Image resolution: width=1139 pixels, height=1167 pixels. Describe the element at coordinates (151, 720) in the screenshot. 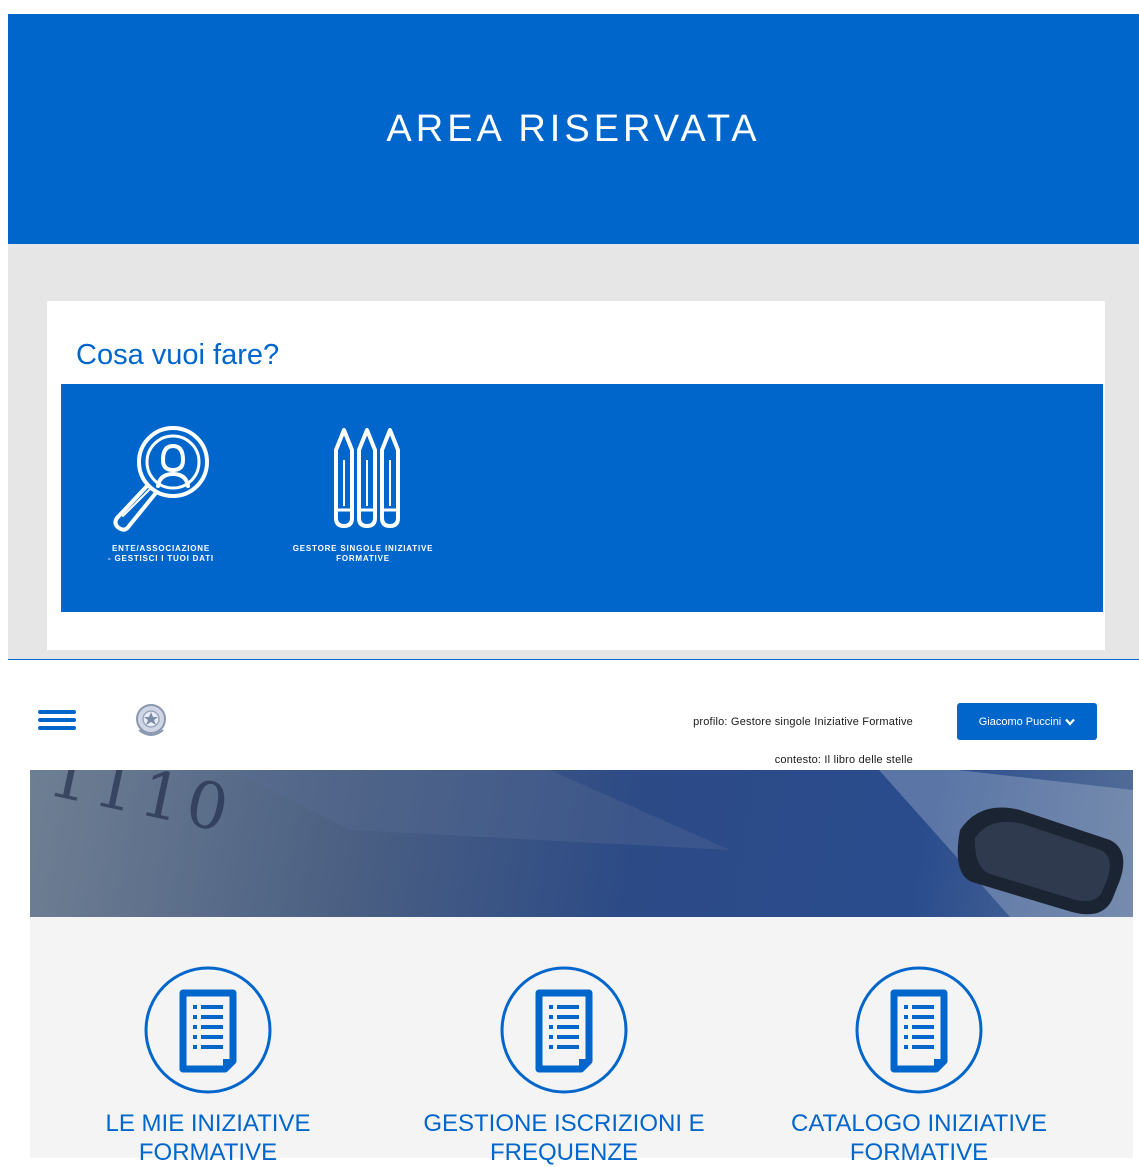

I see `italian-republic-emblem` at that location.